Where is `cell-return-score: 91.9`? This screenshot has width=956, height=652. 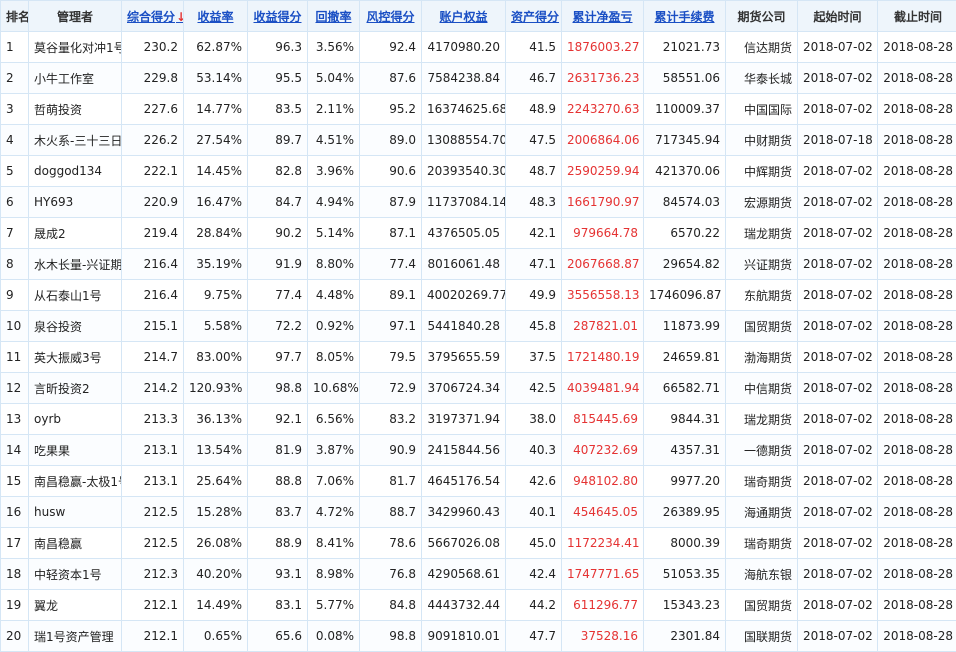 cell-return-score: 91.9 is located at coordinates (278, 264).